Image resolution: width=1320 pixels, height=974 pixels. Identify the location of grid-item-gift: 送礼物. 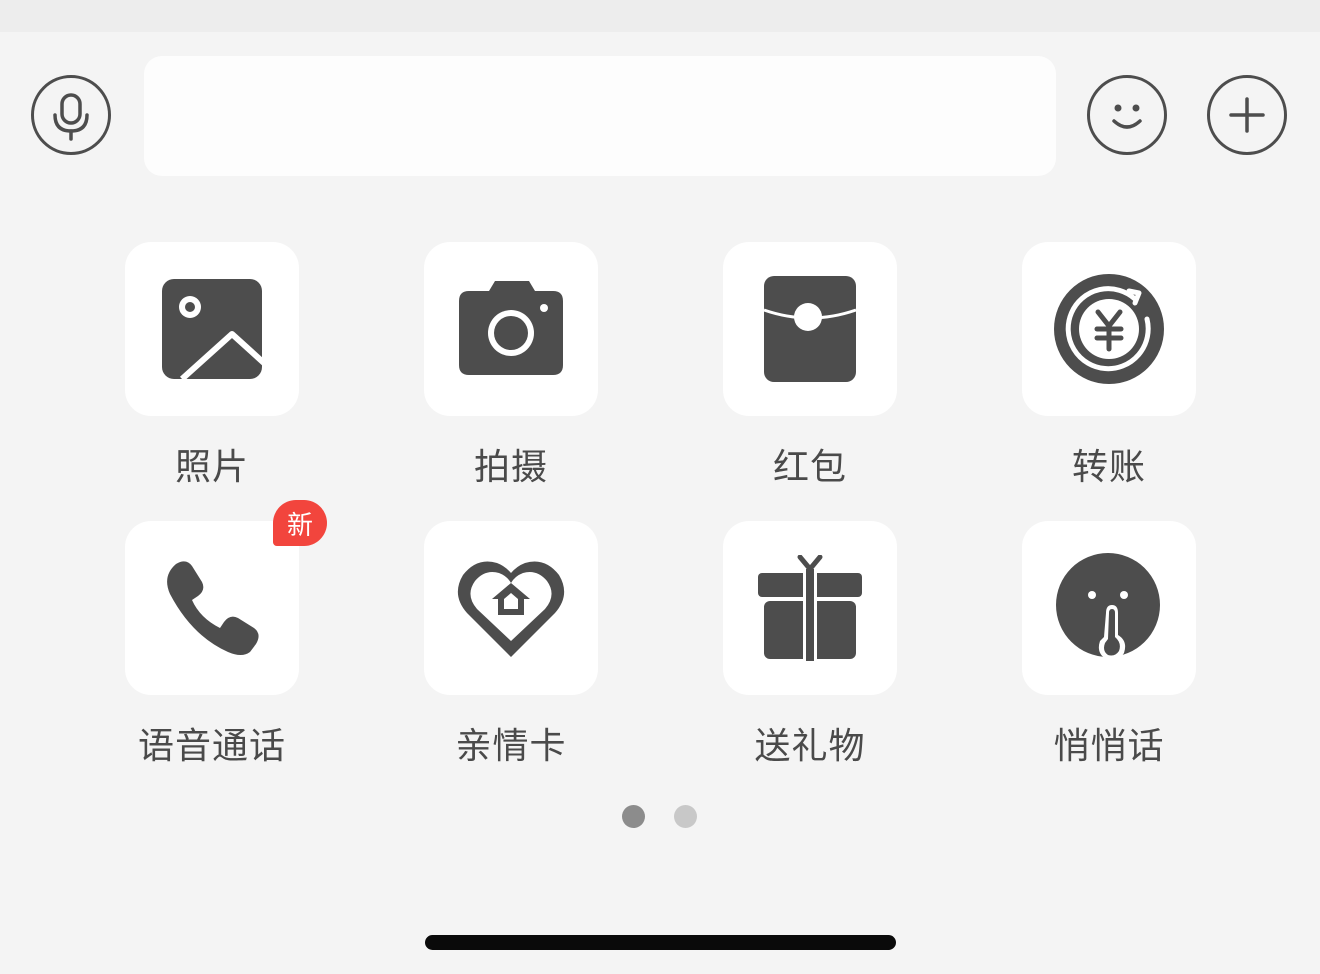
(810, 644).